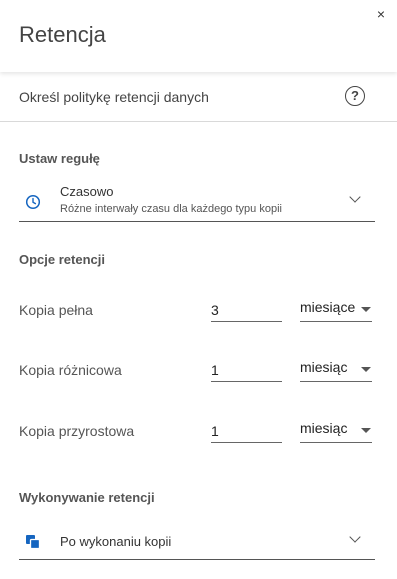 Image resolution: width=397 pixels, height=579 pixels. Describe the element at coordinates (328, 307) in the screenshot. I see `full-backup-unit-value: miesiące` at that location.